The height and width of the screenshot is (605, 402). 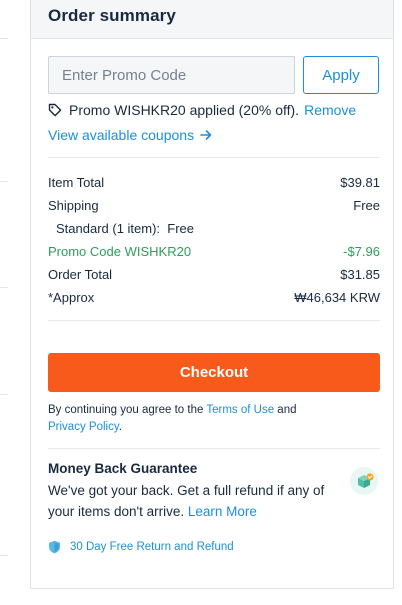 I want to click on item-total-value: $39.81, so click(x=360, y=182).